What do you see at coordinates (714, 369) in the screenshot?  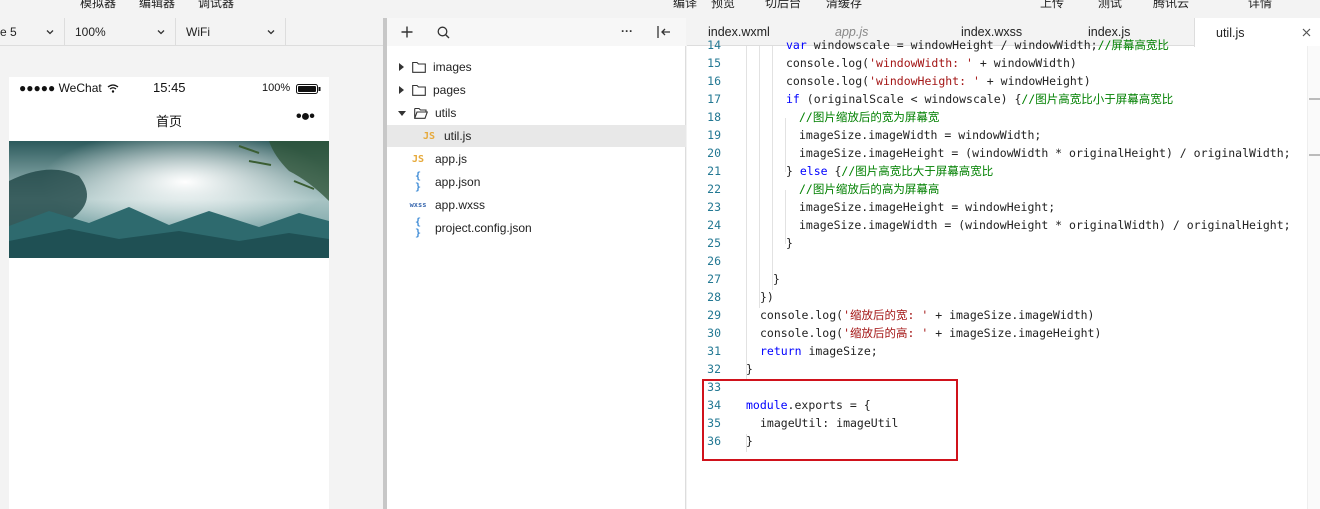 I see `line-number: 32` at bounding box center [714, 369].